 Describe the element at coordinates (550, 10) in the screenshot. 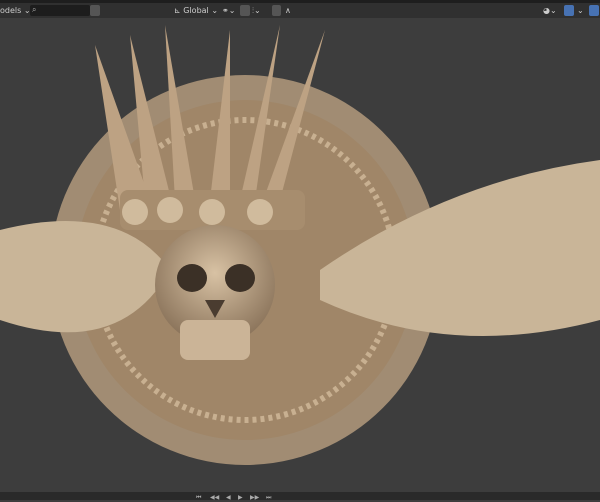

I see `visibility-dropdown: ◕⌄` at that location.